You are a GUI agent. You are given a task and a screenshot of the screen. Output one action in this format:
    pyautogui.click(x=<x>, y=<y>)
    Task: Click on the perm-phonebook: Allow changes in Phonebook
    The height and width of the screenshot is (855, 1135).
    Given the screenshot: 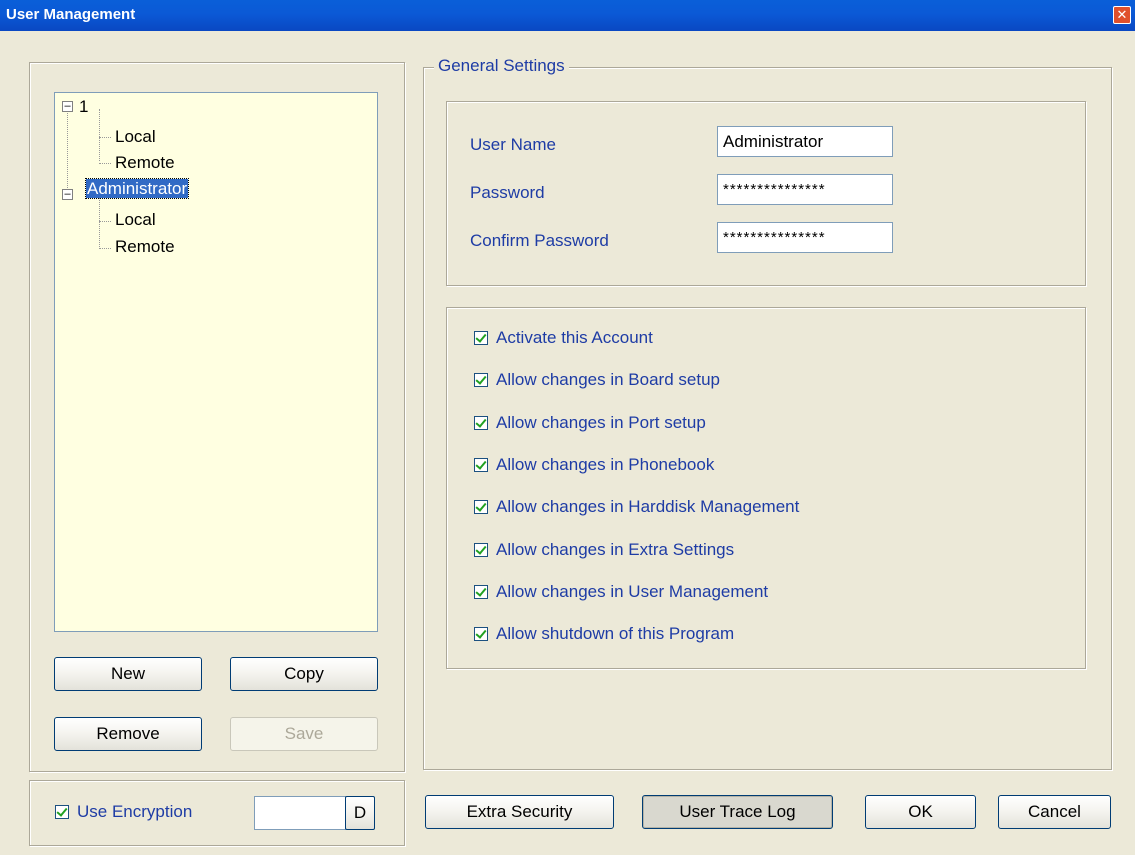 What is the action you would take?
    pyautogui.click(x=594, y=465)
    